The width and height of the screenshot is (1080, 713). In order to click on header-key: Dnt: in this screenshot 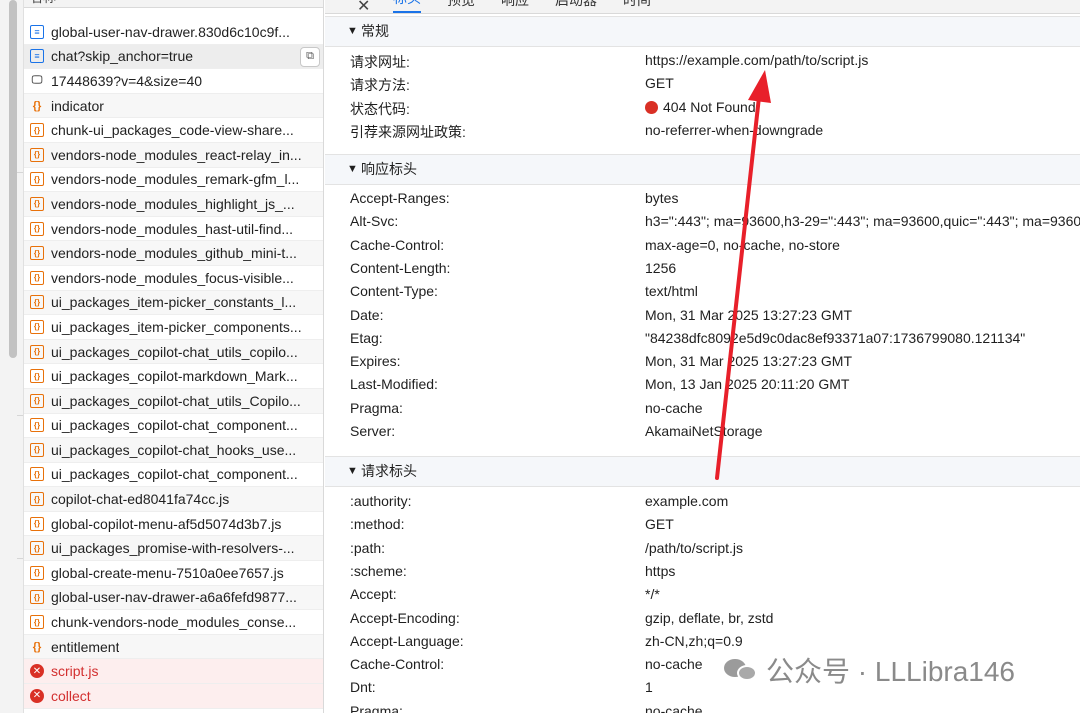, I will do `click(363, 687)`.